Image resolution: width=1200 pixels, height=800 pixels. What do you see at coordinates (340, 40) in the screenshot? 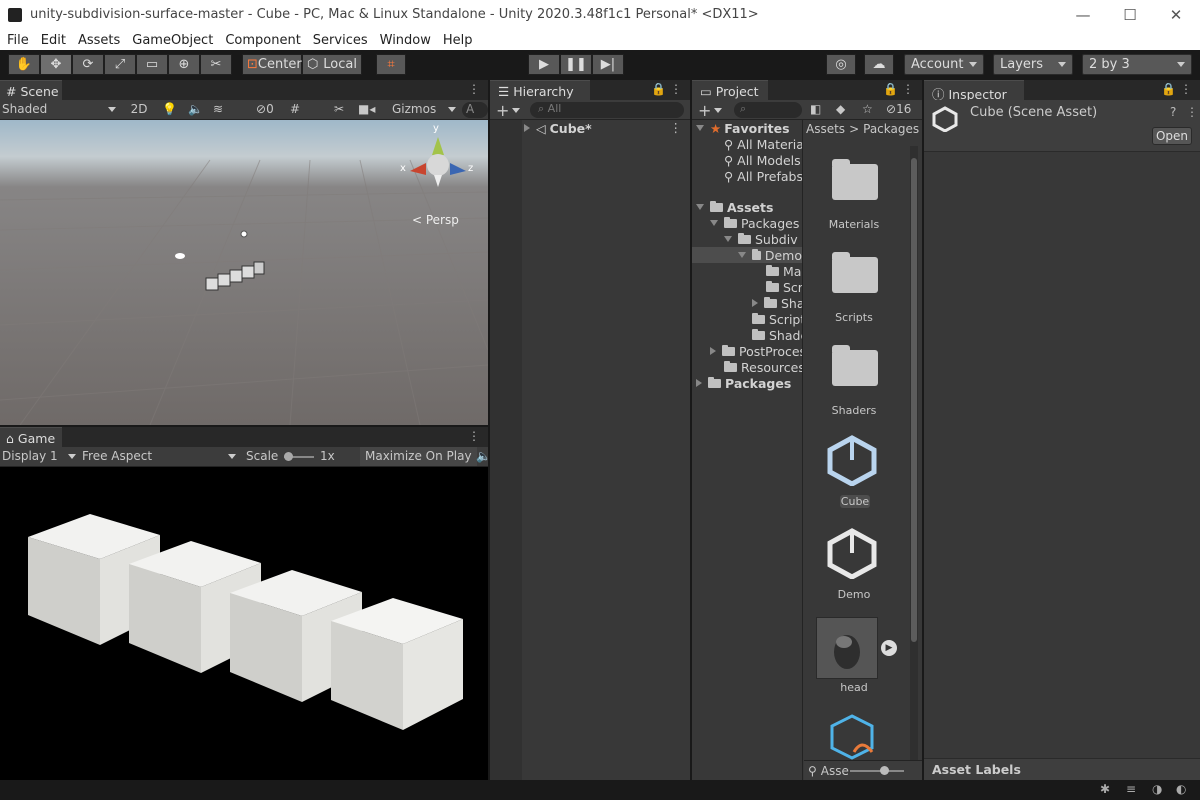
I see `menu-services: Services` at bounding box center [340, 40].